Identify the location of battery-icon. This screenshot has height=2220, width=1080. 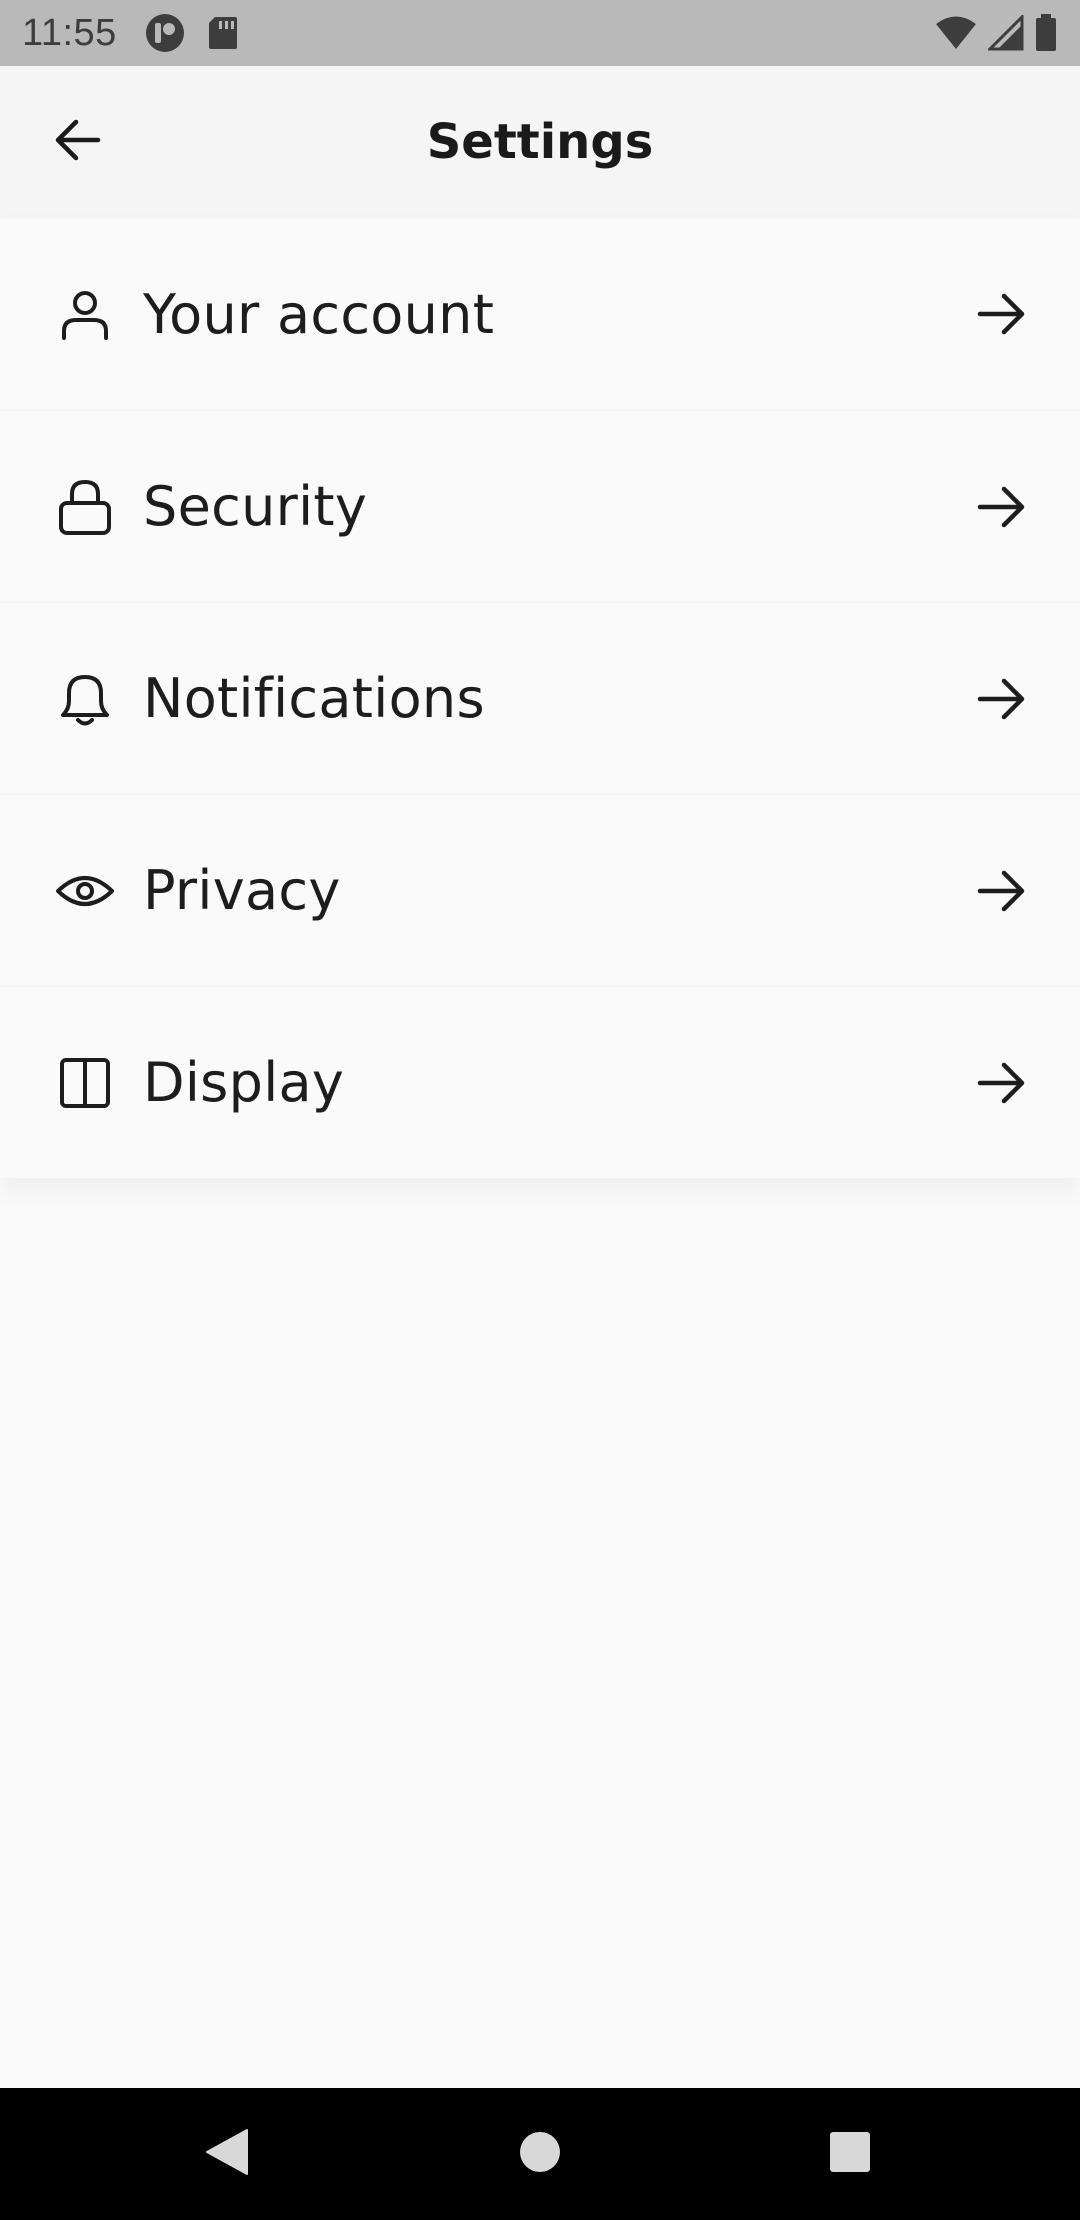
(1046, 33).